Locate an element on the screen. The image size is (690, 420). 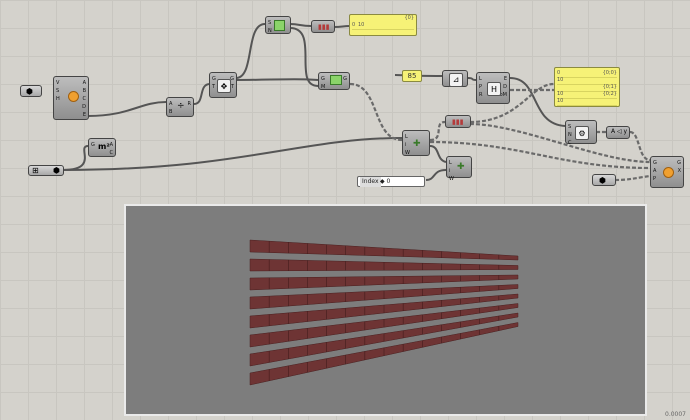
geometry-output-param: ⬢ is located at coordinates (604, 180).